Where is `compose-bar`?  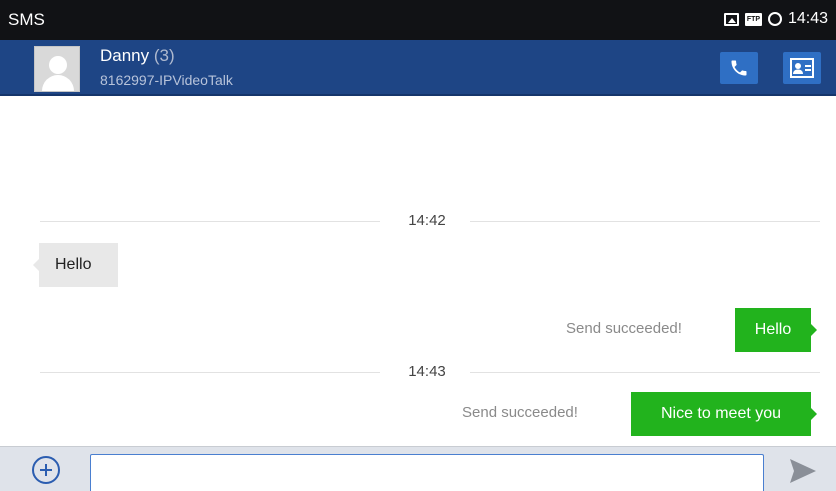 compose-bar is located at coordinates (418, 468).